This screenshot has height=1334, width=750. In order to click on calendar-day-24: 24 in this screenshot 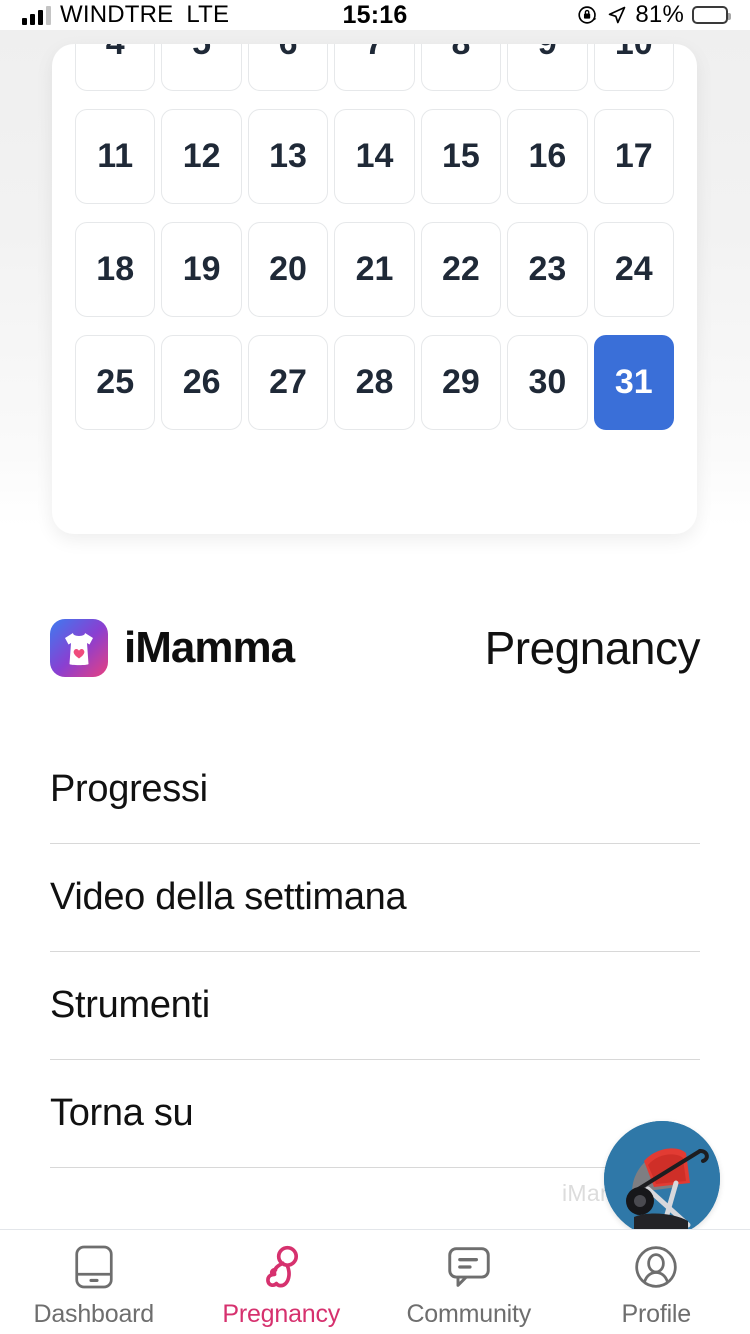, I will do `click(633, 269)`.